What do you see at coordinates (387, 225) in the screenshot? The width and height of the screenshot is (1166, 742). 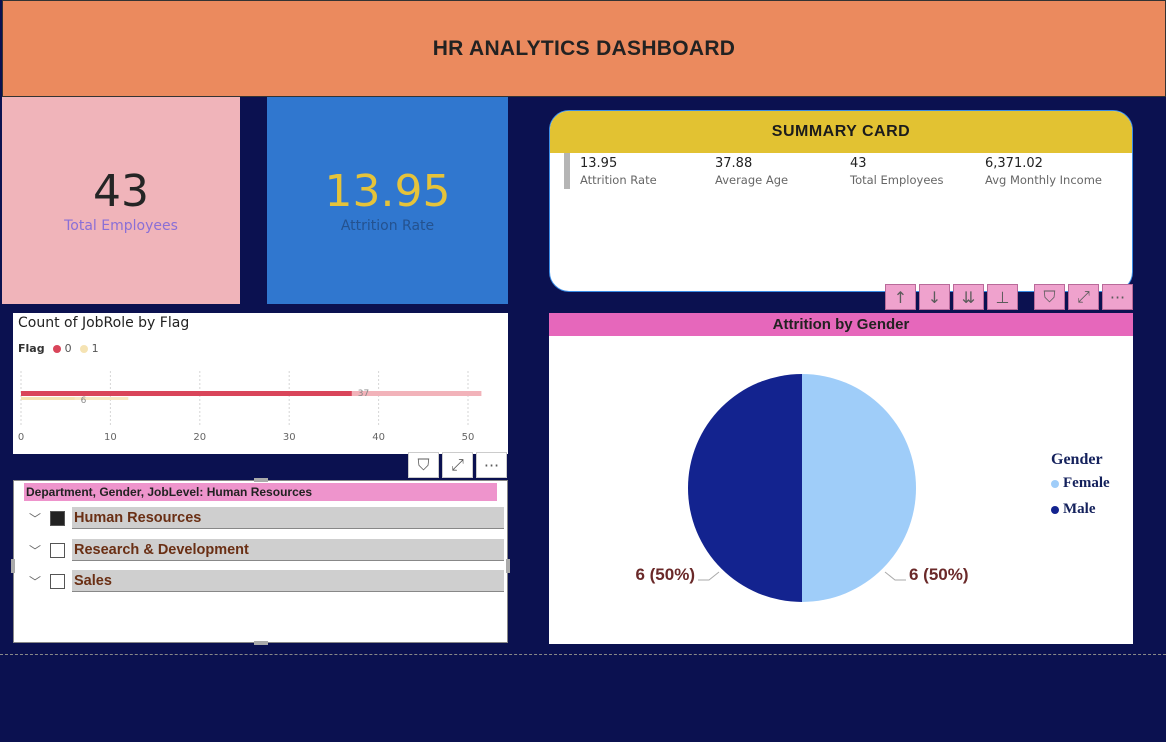 I see `attrition-rate-label: Attrition Rate` at bounding box center [387, 225].